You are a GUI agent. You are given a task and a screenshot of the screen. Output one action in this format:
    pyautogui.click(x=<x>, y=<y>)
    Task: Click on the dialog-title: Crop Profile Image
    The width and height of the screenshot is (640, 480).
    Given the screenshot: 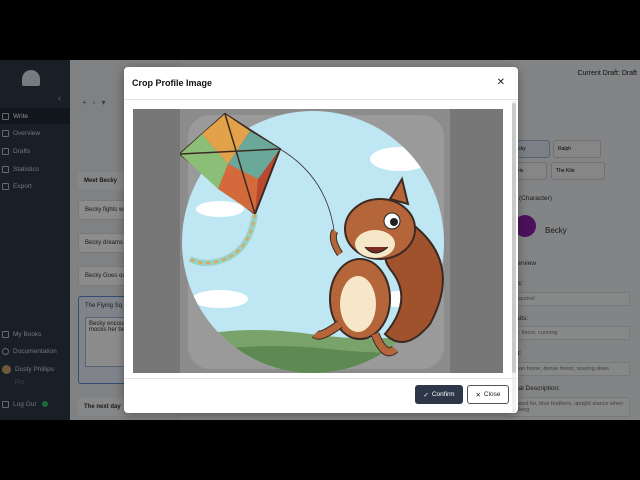 What is the action you would take?
    pyautogui.click(x=172, y=83)
    